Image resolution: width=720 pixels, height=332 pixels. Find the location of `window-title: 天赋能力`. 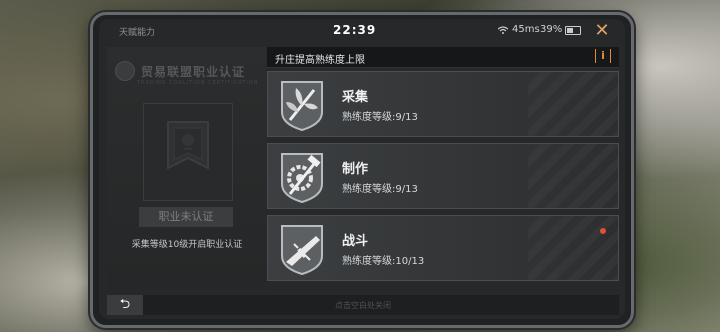

window-title: 天赋能力 is located at coordinates (137, 33).